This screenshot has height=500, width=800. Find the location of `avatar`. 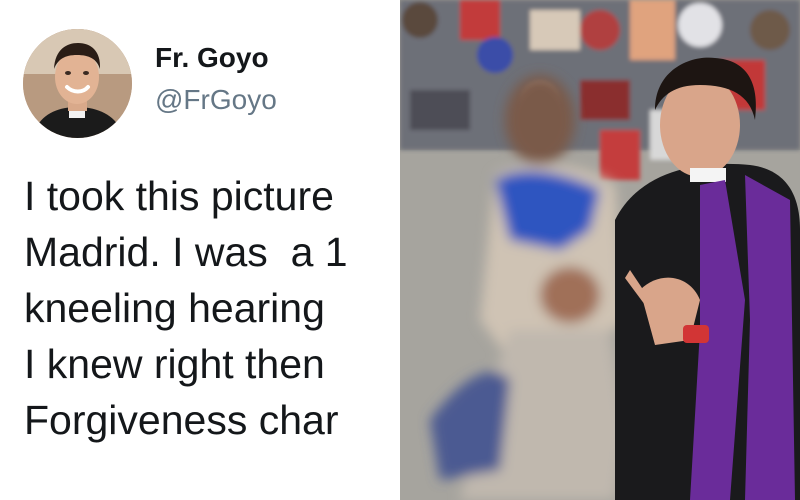

avatar is located at coordinates (77, 83).